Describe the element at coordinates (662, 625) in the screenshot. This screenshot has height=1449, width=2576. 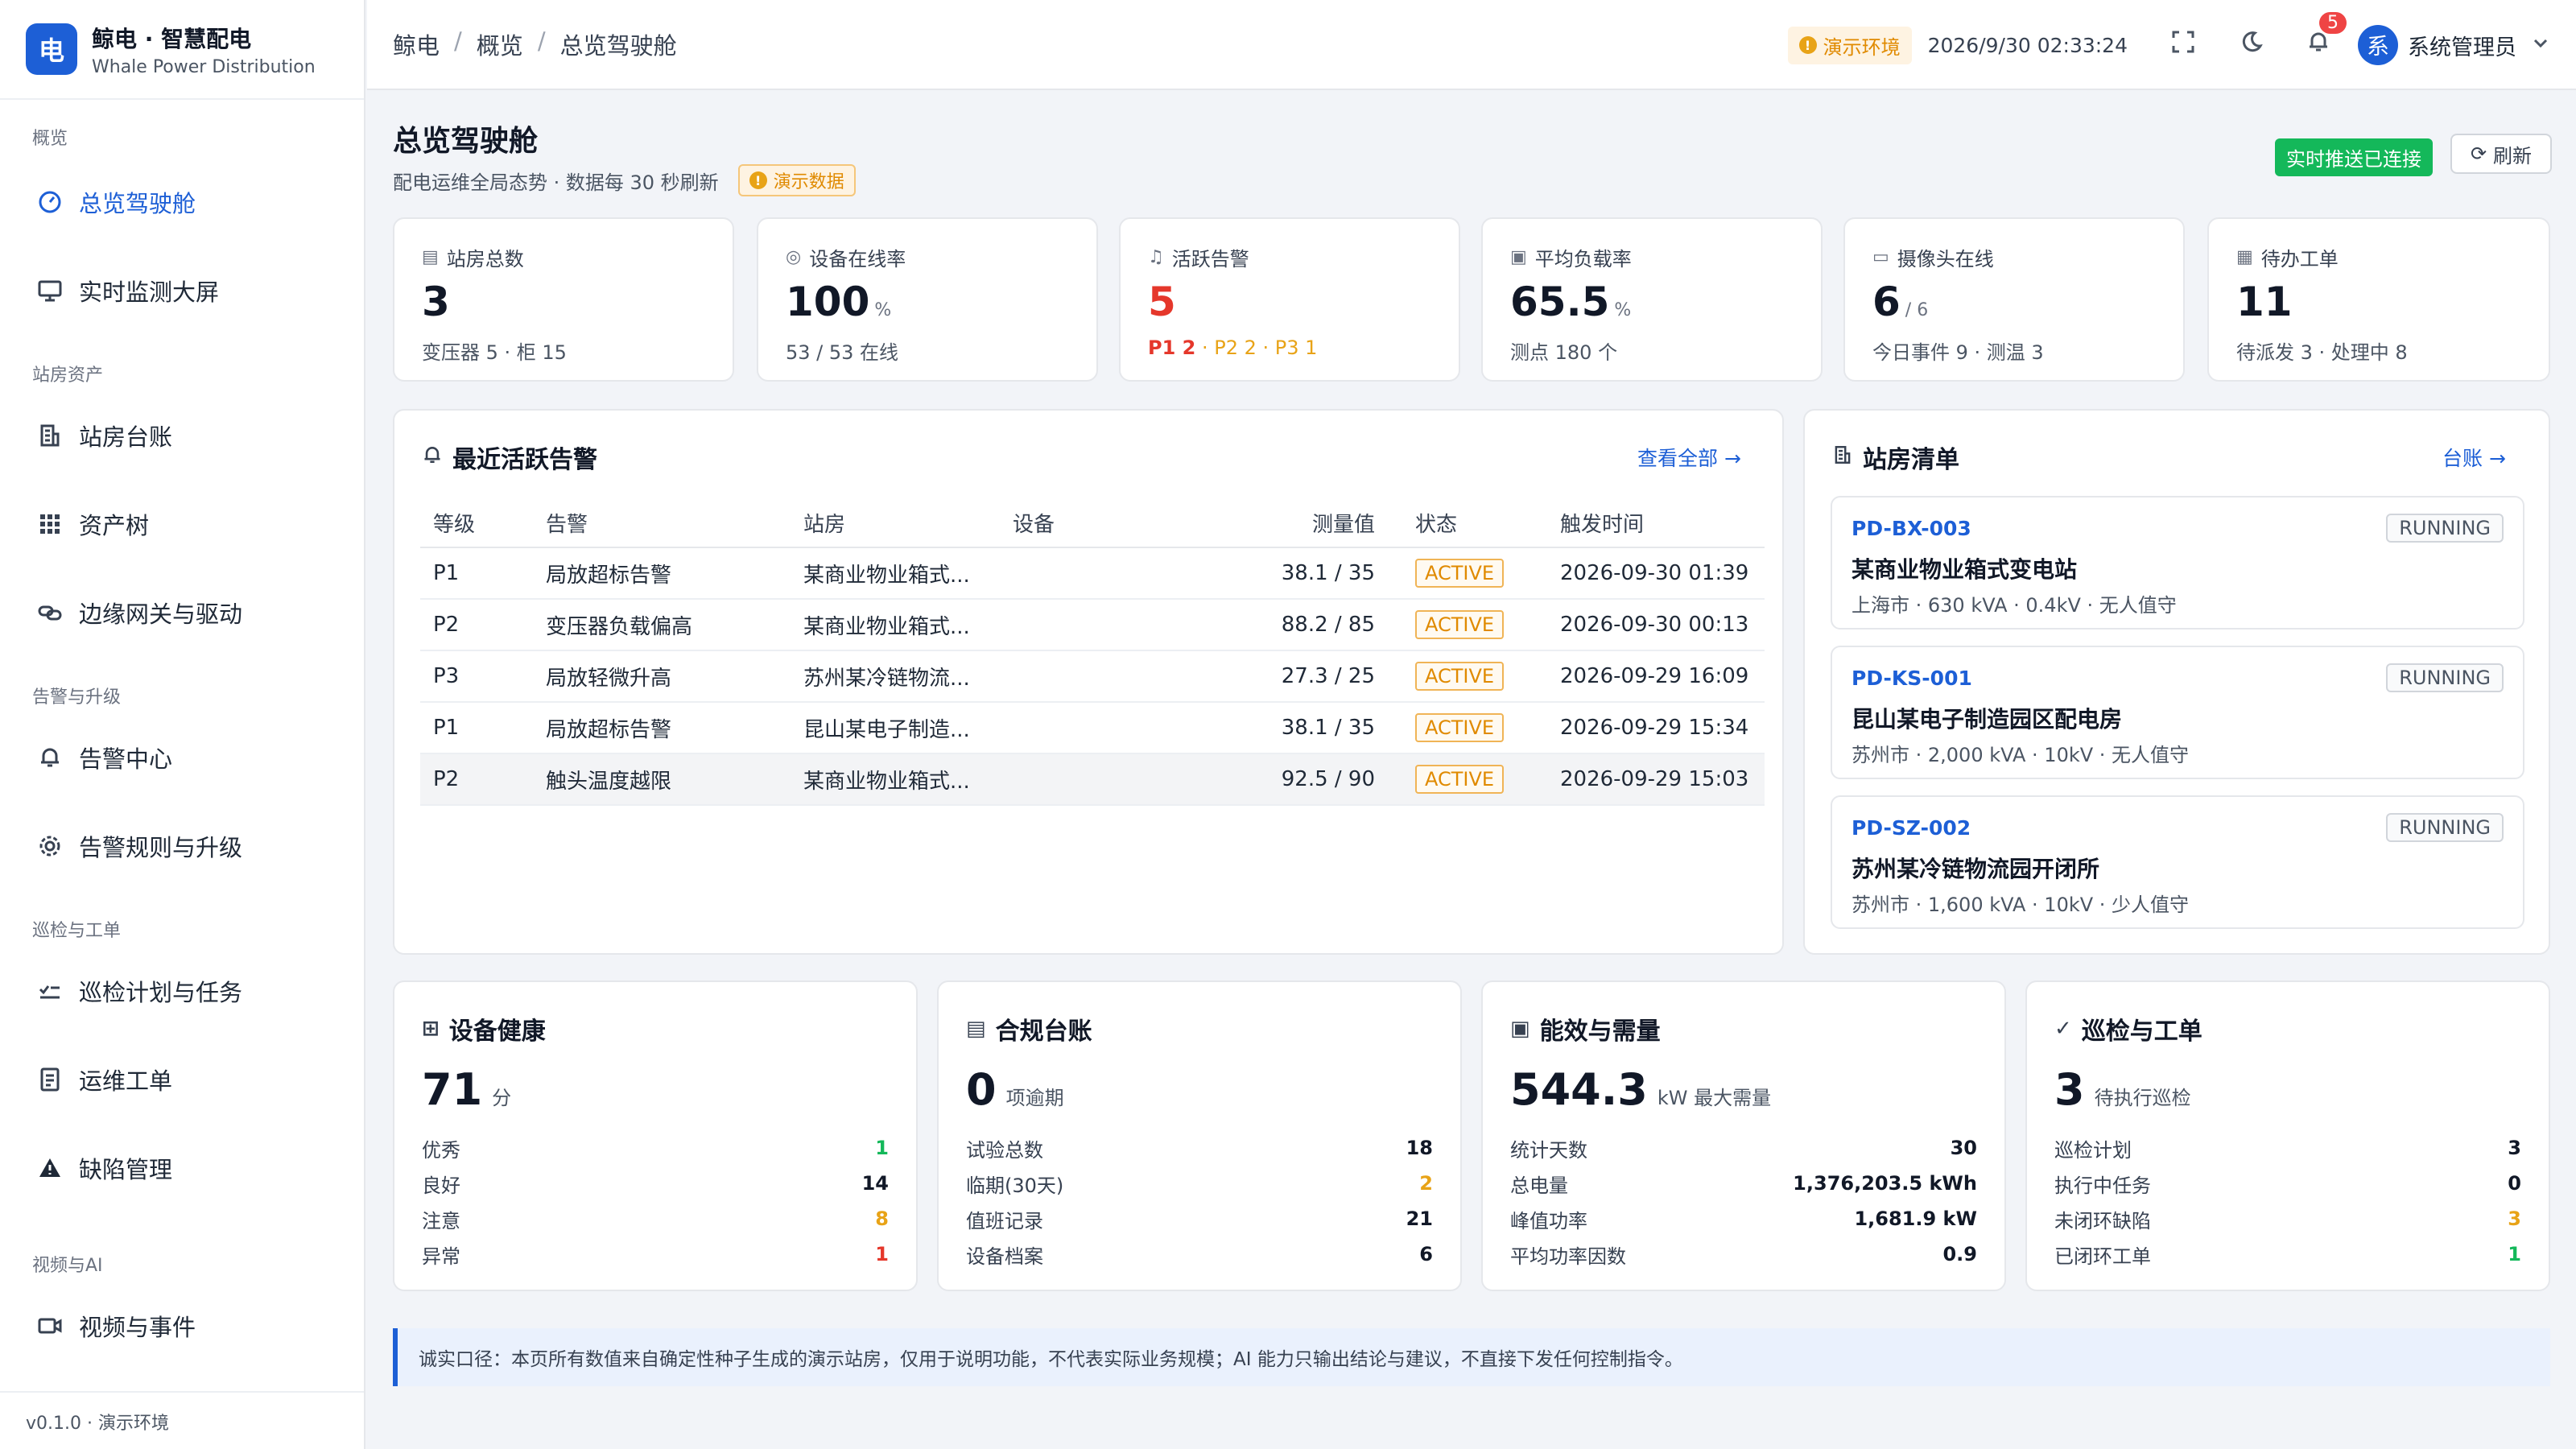
I see `alarm-name: 变压器负载偏高` at that location.